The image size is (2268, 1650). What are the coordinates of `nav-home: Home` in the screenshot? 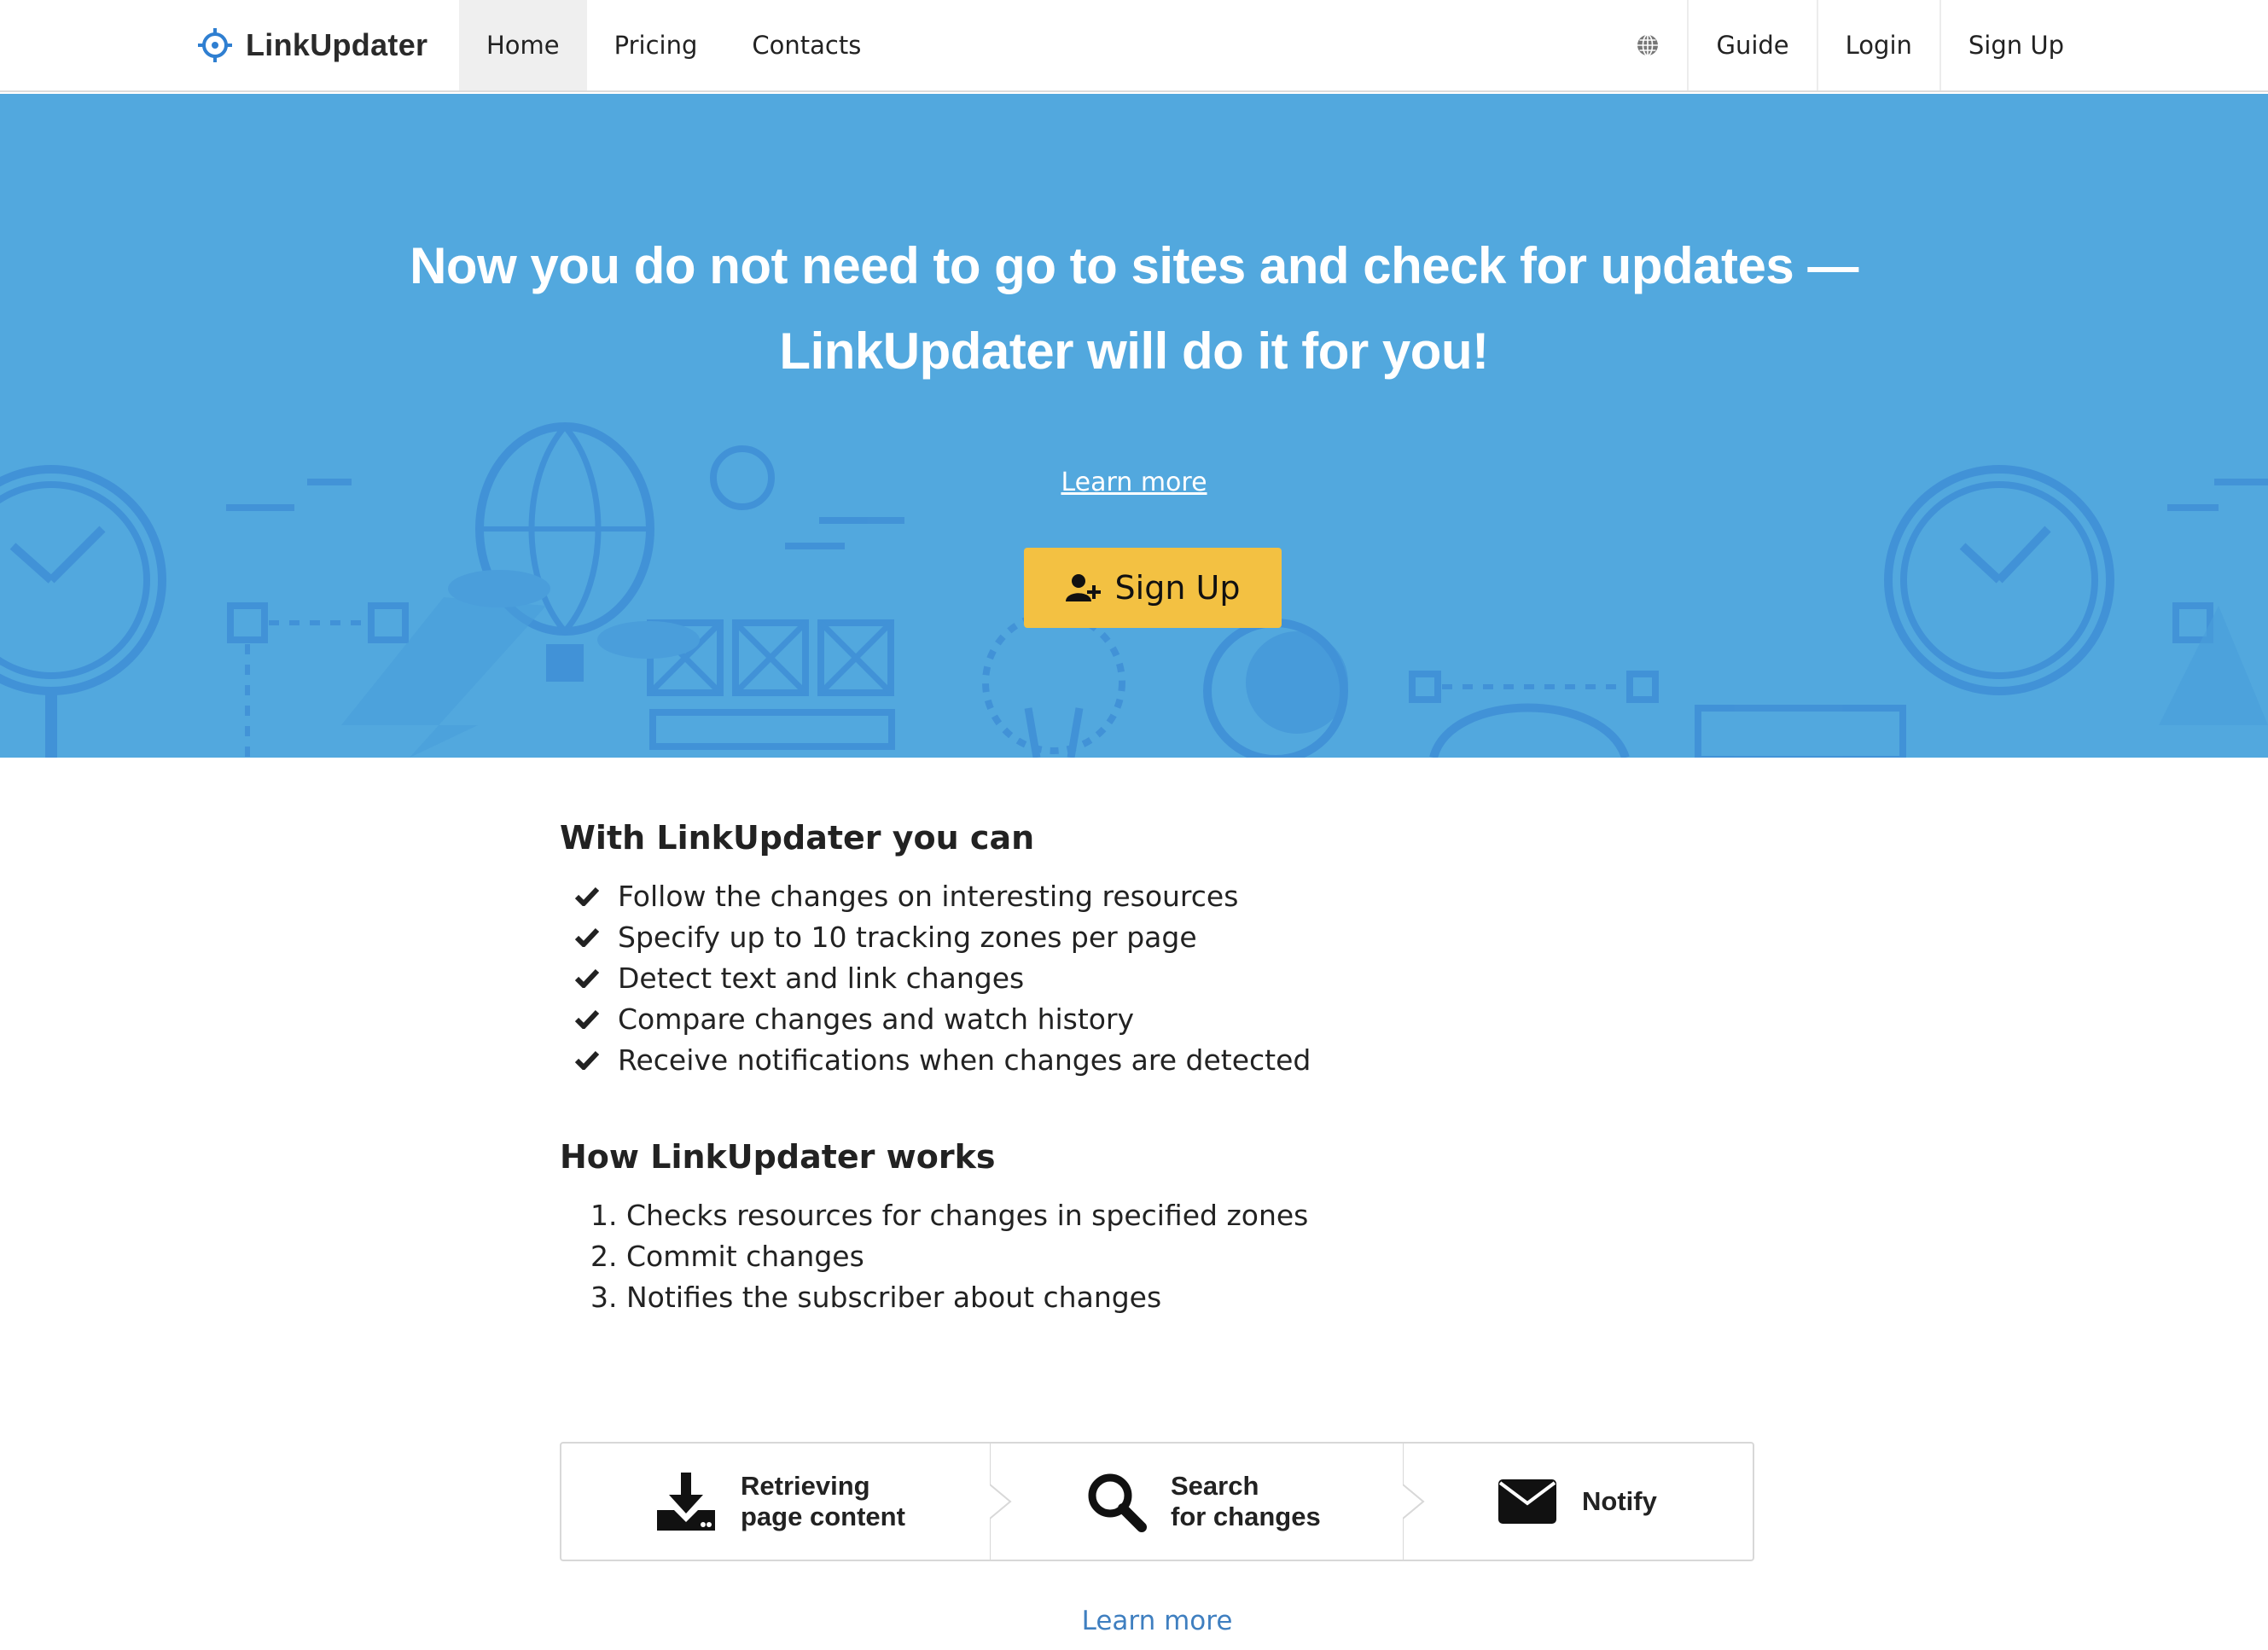 It's located at (523, 45).